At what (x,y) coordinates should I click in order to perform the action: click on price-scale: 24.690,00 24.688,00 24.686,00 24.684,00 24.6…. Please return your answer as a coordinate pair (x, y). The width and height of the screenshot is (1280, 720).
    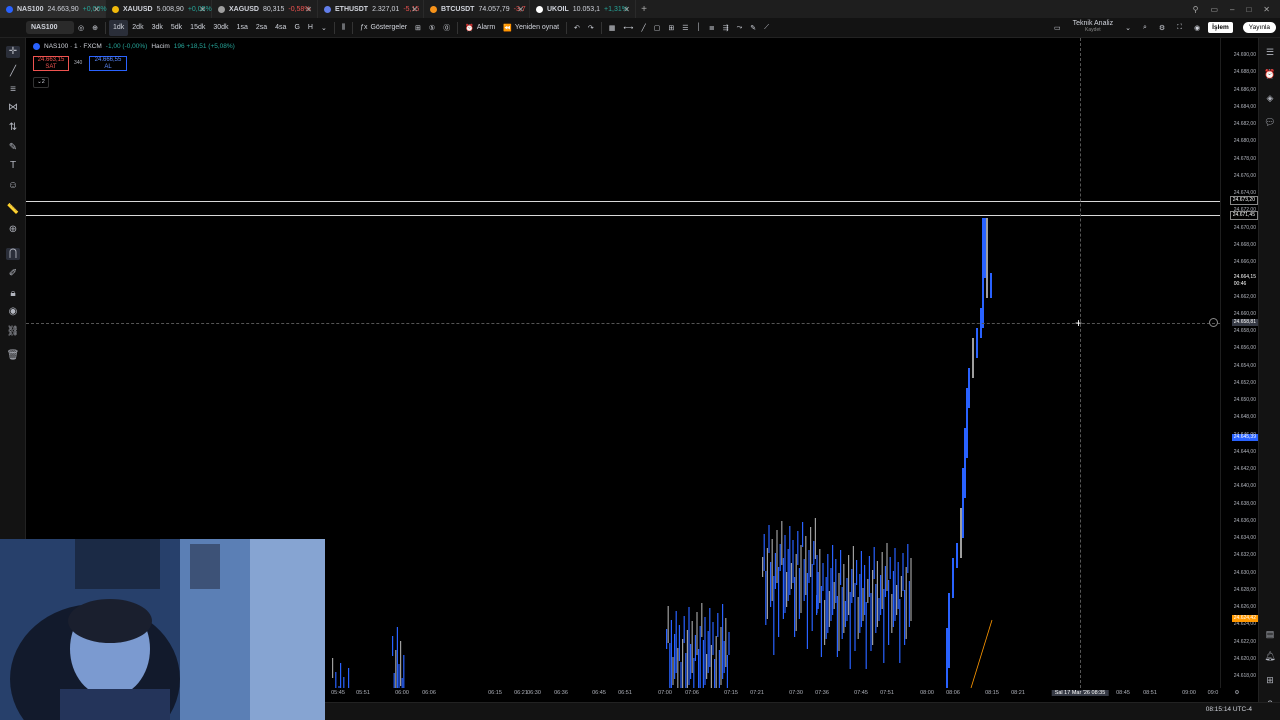
    Looking at the image, I should click on (1239, 363).